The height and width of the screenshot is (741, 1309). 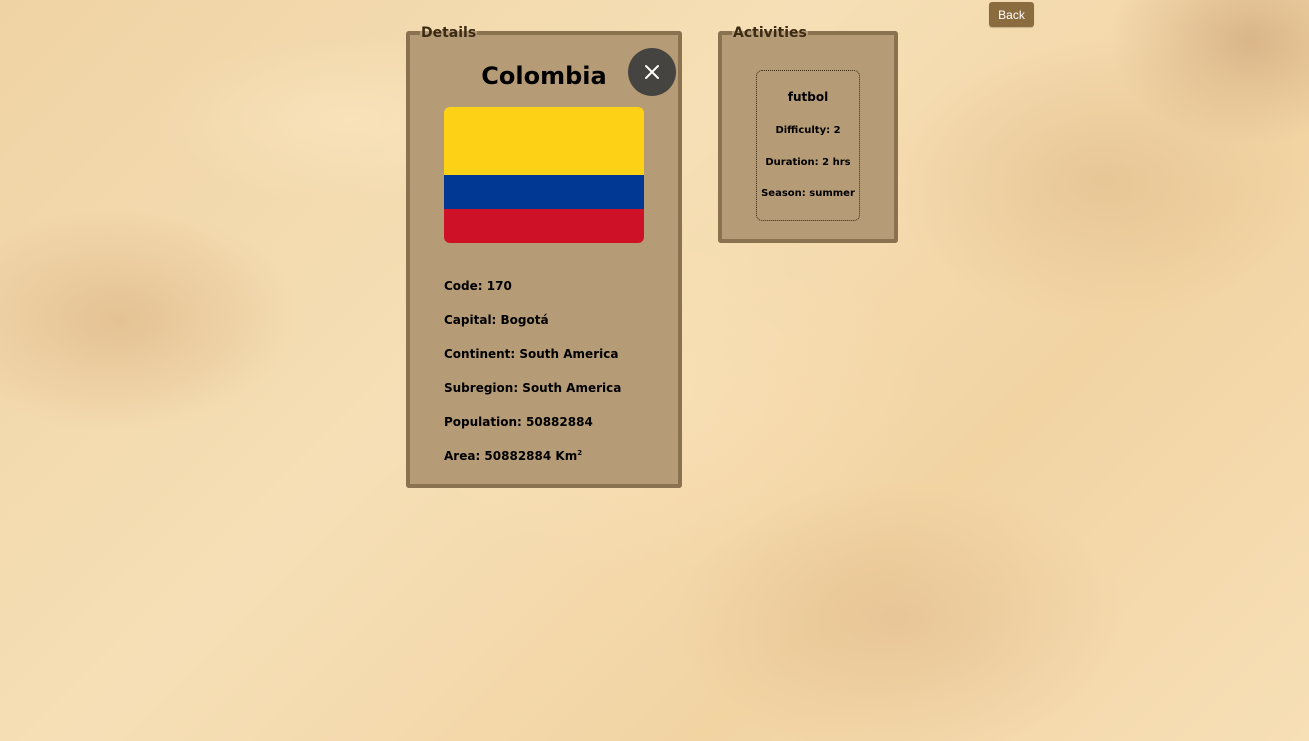 I want to click on activity-season: Season: summer, so click(x=808, y=193).